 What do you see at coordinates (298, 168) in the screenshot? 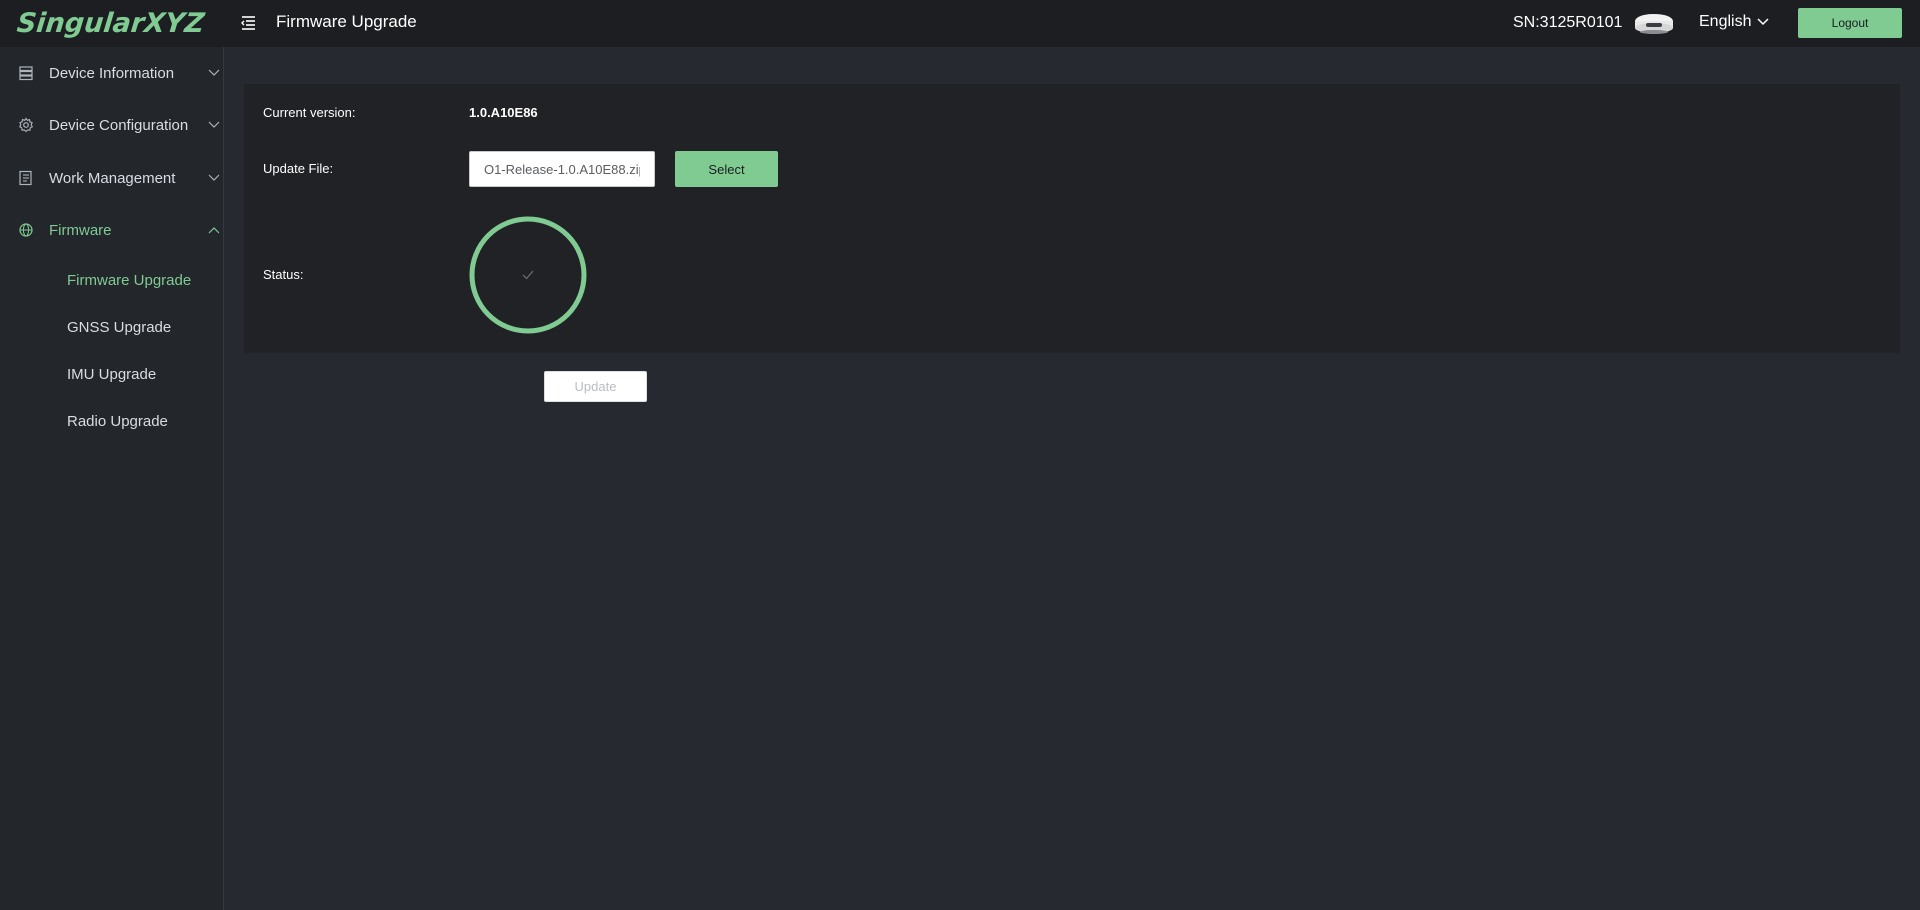
I see `update-file-label: Update File:` at bounding box center [298, 168].